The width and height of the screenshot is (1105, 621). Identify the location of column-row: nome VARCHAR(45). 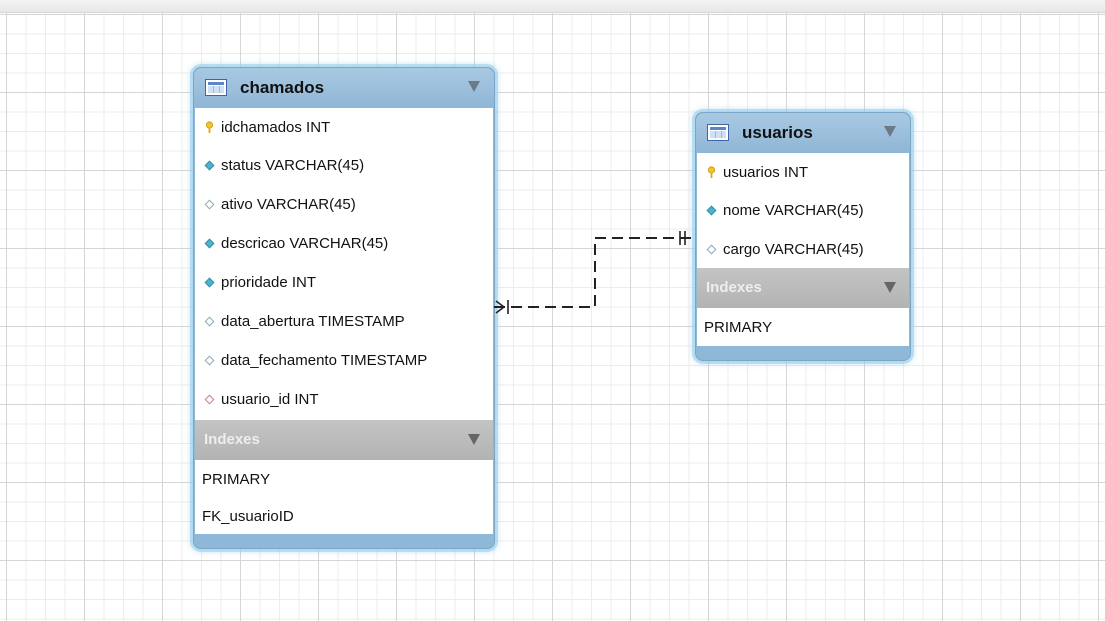
(803, 210).